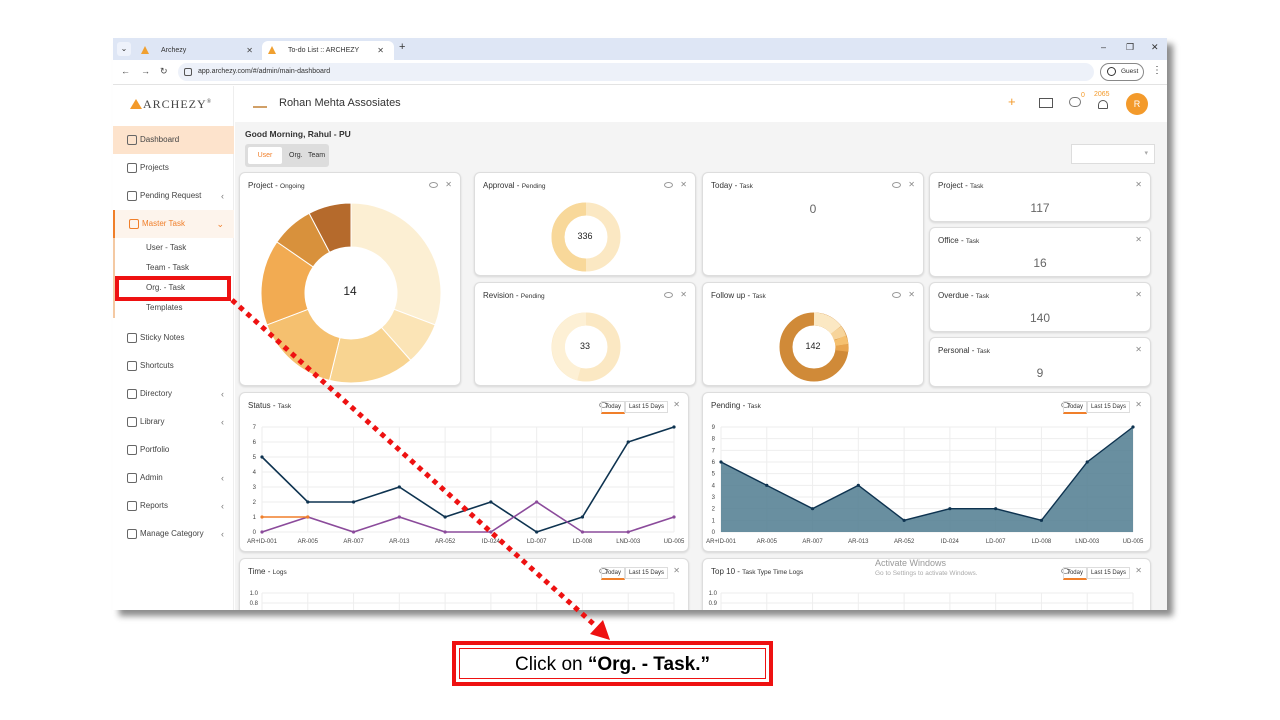 Image resolution: width=1280 pixels, height=720 pixels. I want to click on instruction-callout: Click on “Org. - Task.”, so click(612, 663).